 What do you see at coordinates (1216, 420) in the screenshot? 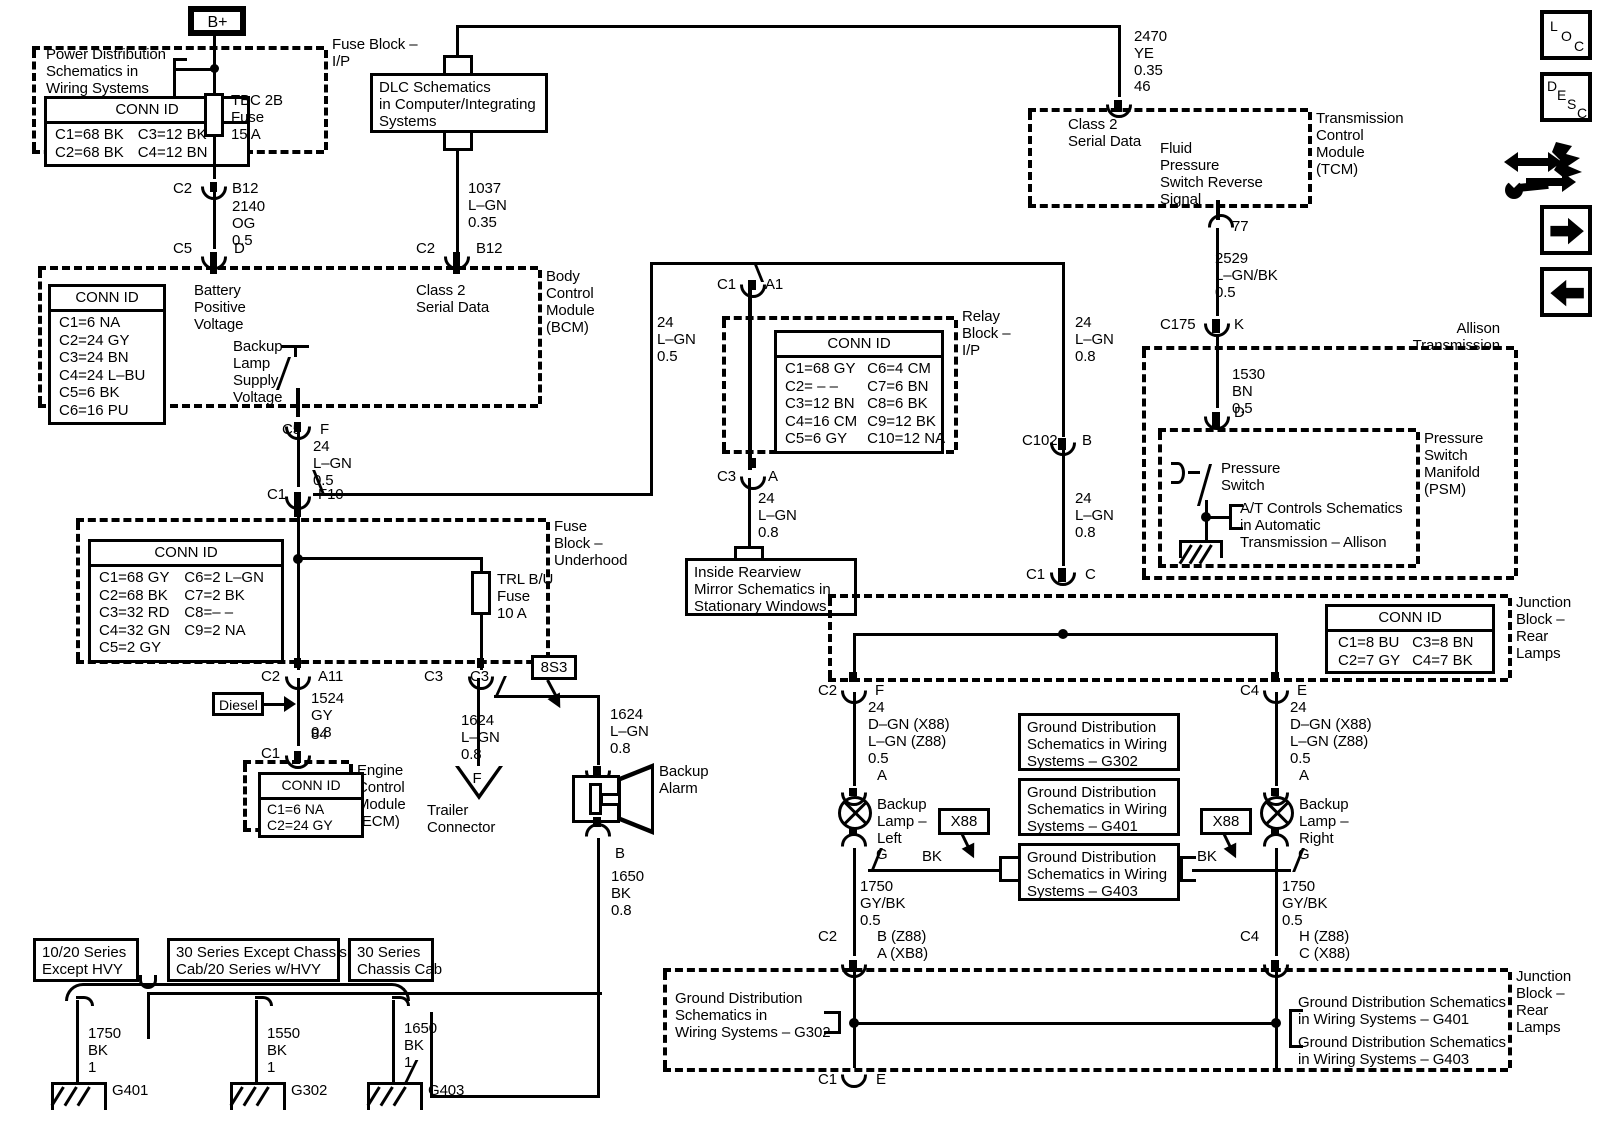
I see `connector-1530-d-stub` at bounding box center [1216, 420].